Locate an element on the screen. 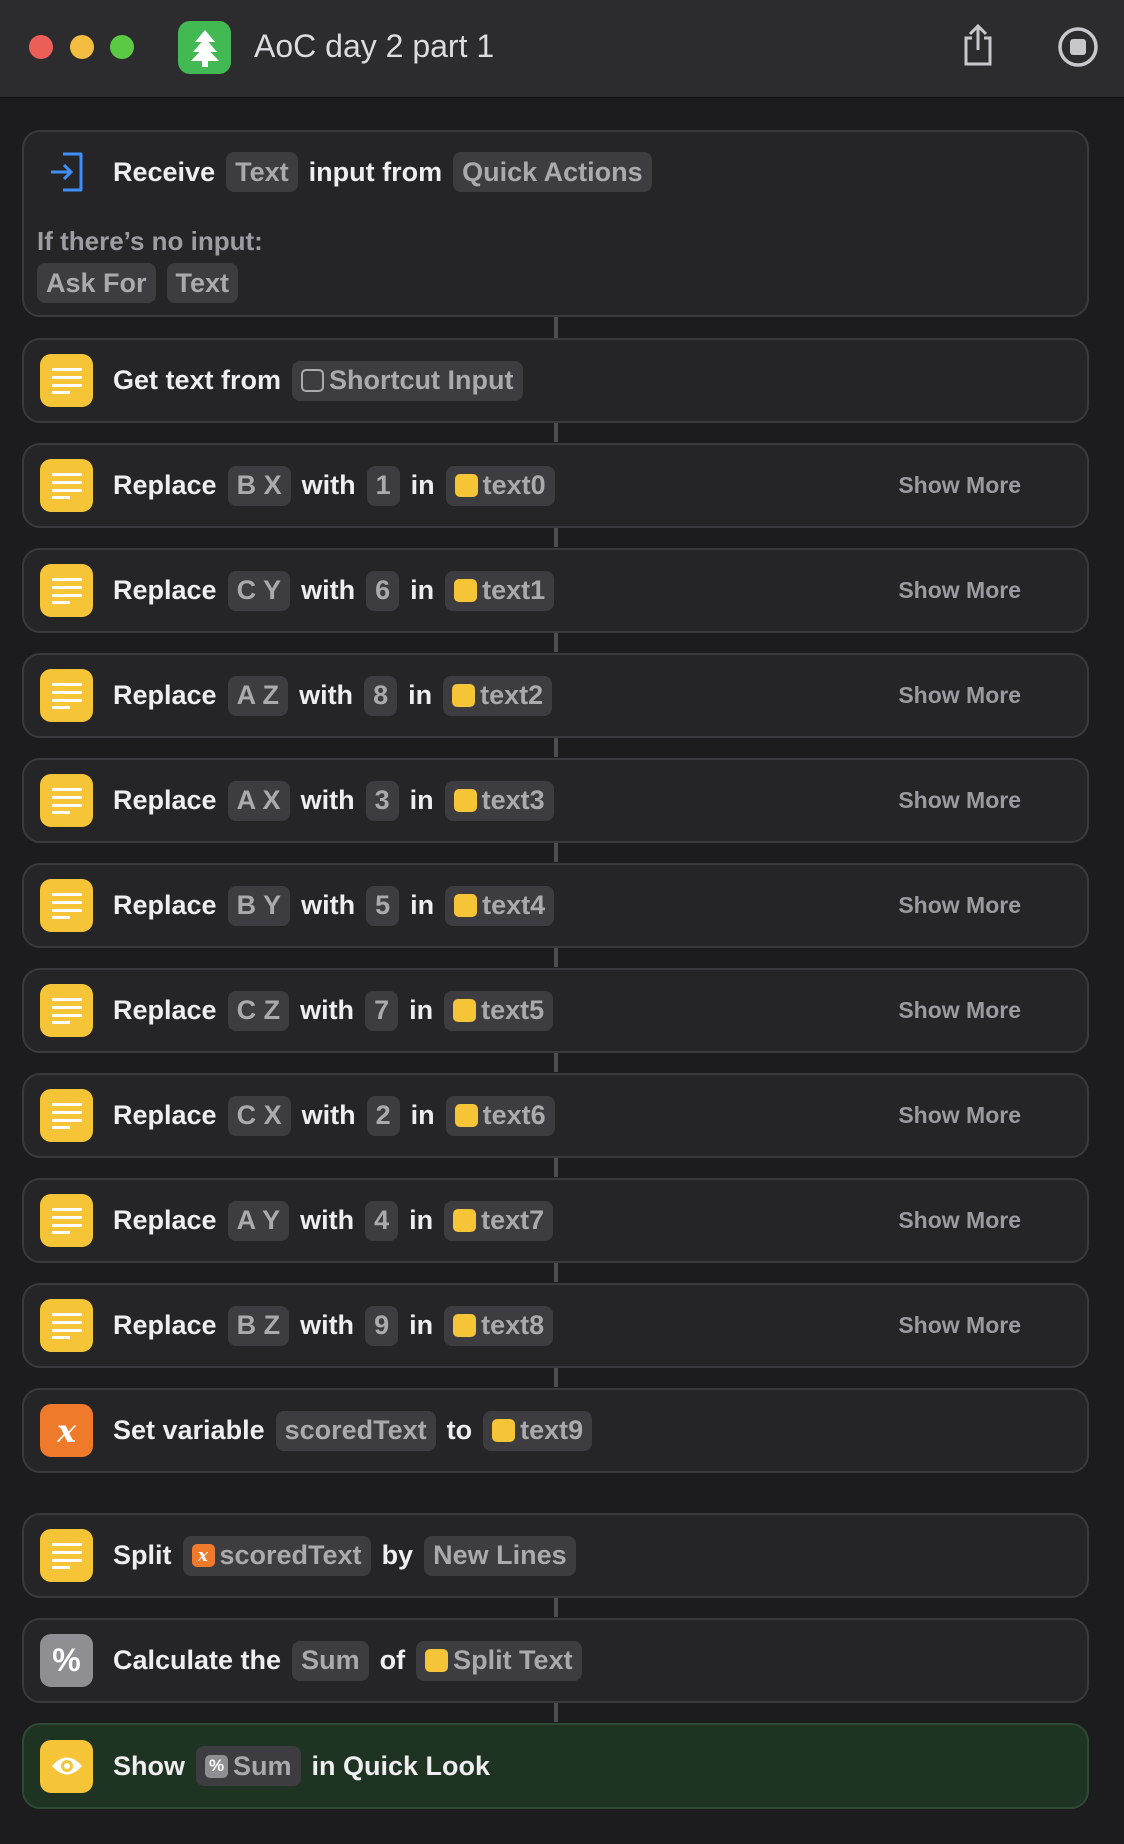  receive-label: Receive is located at coordinates (164, 171).